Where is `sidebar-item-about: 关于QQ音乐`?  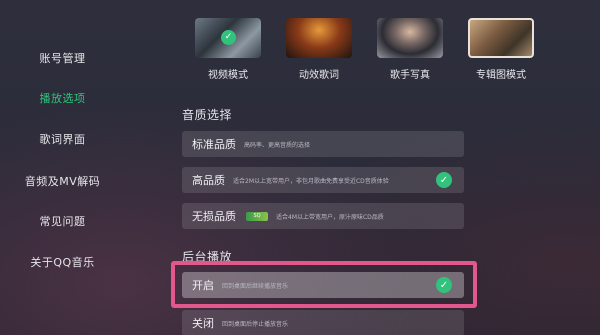 sidebar-item-about: 关于QQ音乐 is located at coordinates (62, 262).